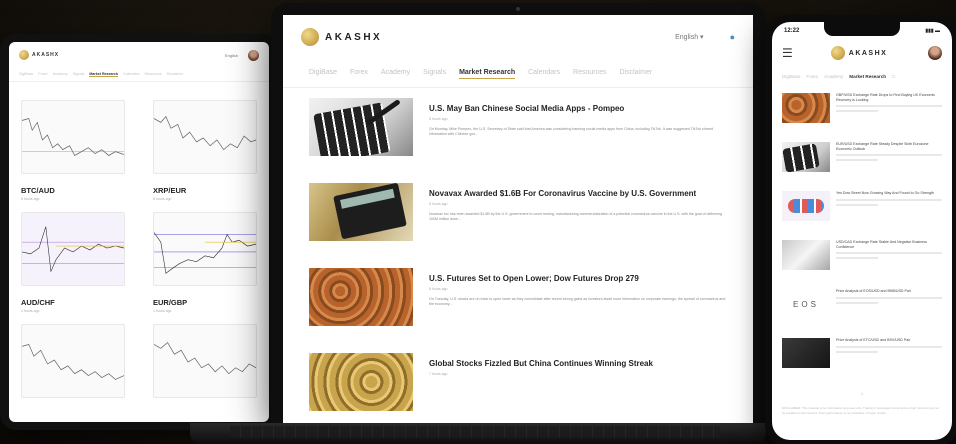 The width and height of the screenshot is (956, 444). I want to click on article-time: 8 hours ago, so click(438, 204).